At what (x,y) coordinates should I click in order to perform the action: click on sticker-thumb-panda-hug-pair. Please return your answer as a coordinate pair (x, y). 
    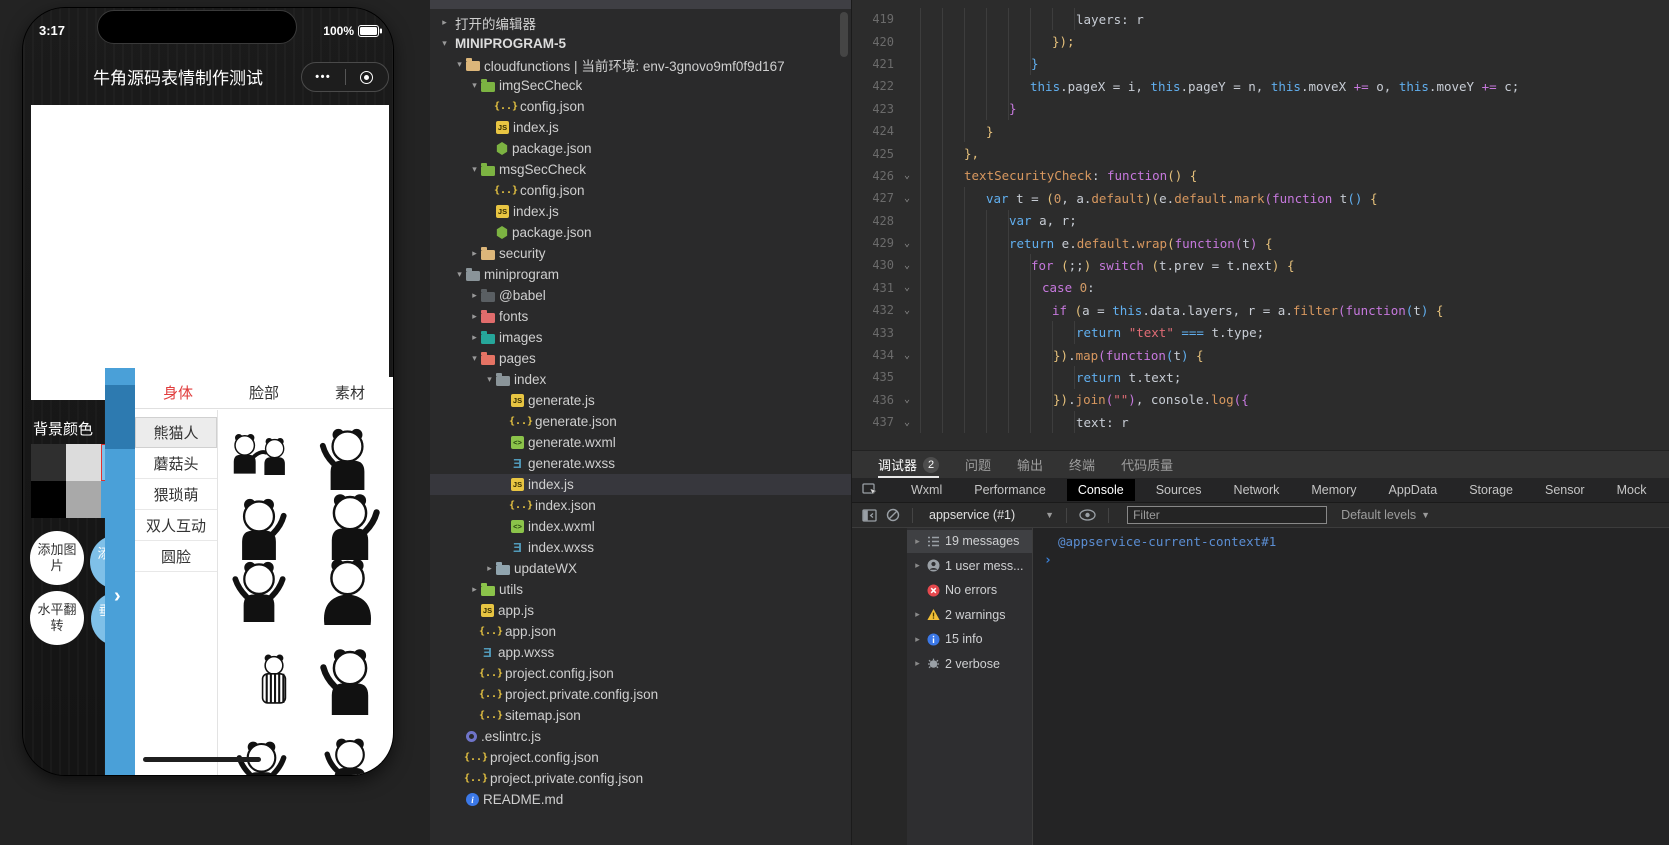
    Looking at the image, I should click on (259, 456).